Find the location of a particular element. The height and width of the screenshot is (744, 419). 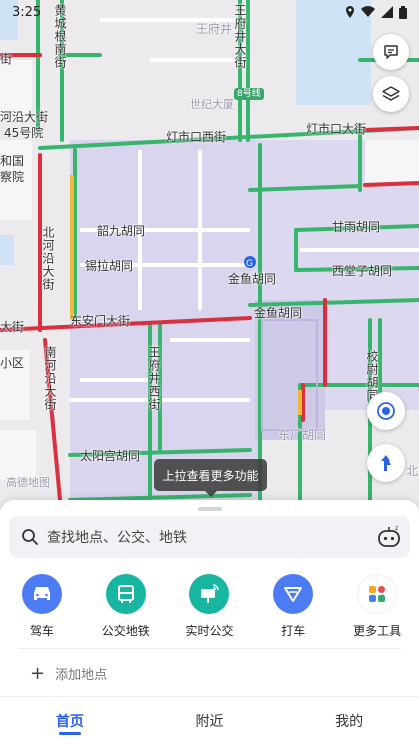

add-place-button: + 添加地点 is located at coordinates (68, 673).